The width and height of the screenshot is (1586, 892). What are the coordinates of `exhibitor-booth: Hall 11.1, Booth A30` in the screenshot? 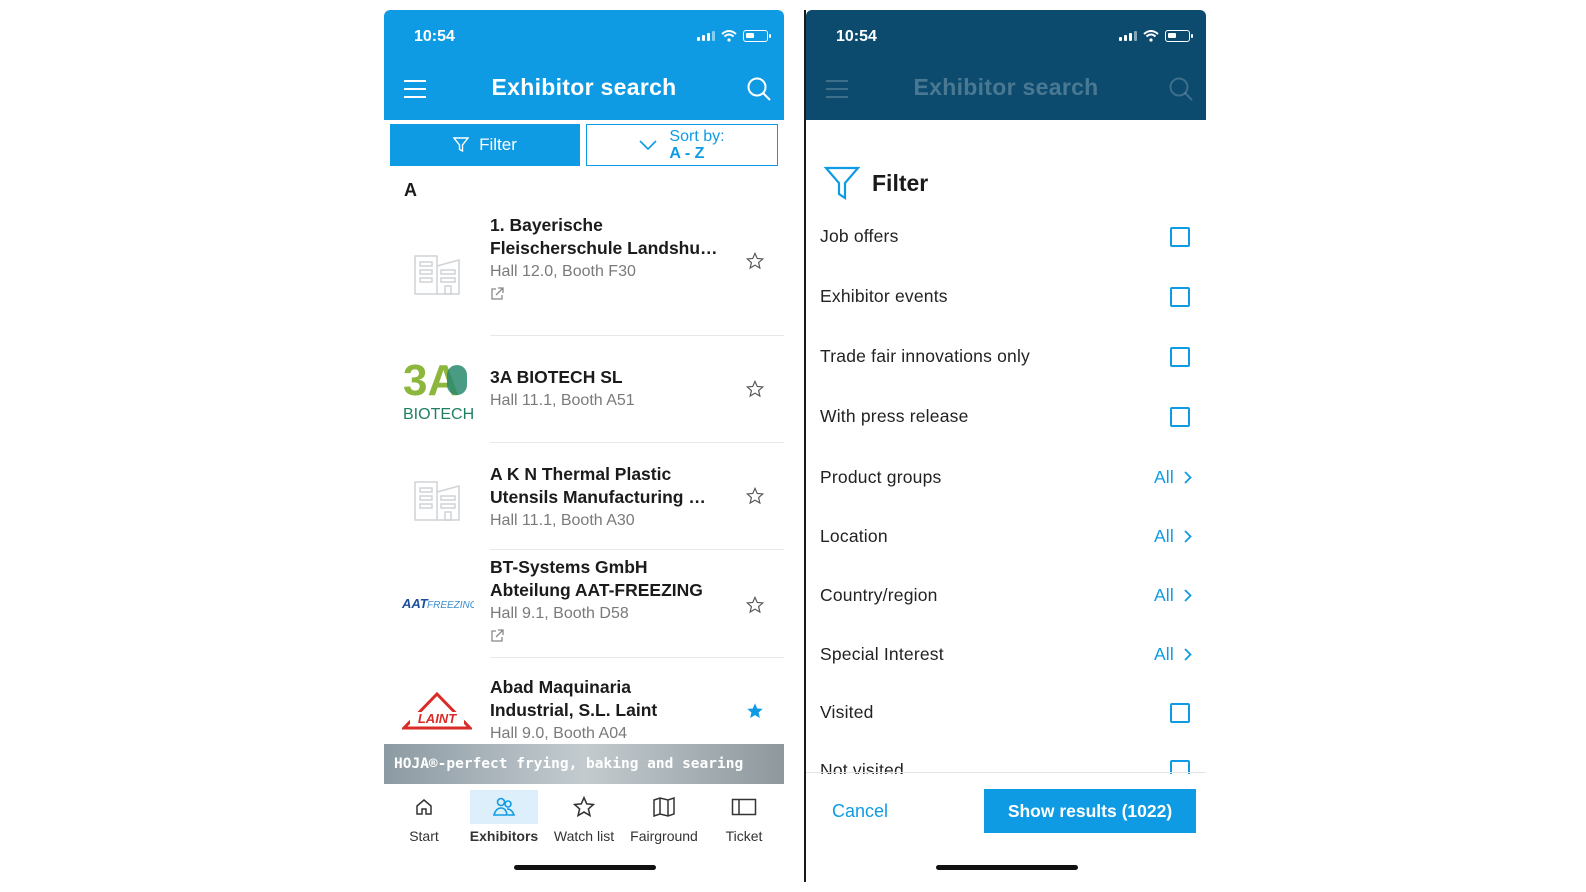 It's located at (562, 520).